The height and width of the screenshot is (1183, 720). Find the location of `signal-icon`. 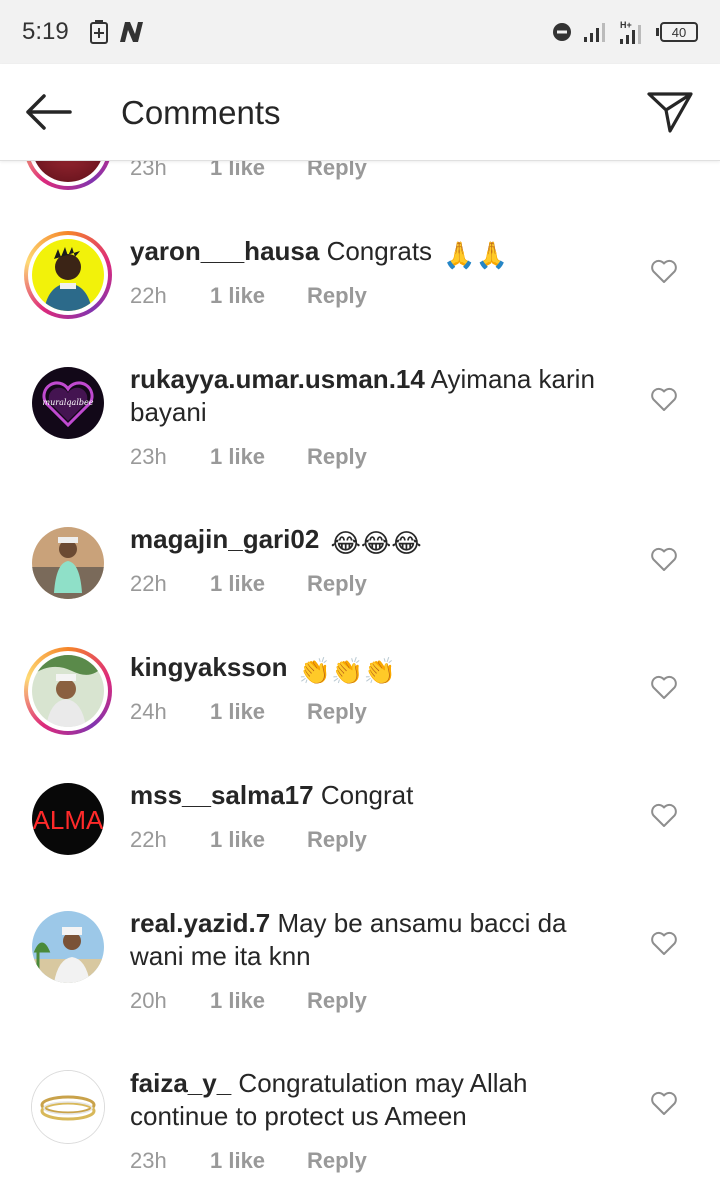

signal-icon is located at coordinates (594, 32).